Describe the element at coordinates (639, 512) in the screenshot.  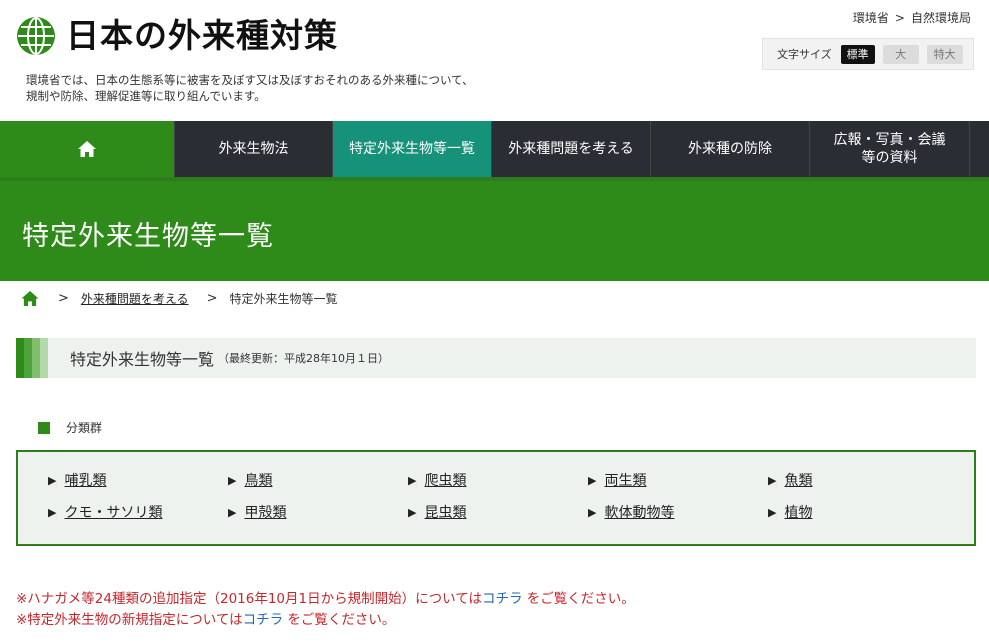
I see `category-link-mollusks: 軟体動物等` at that location.